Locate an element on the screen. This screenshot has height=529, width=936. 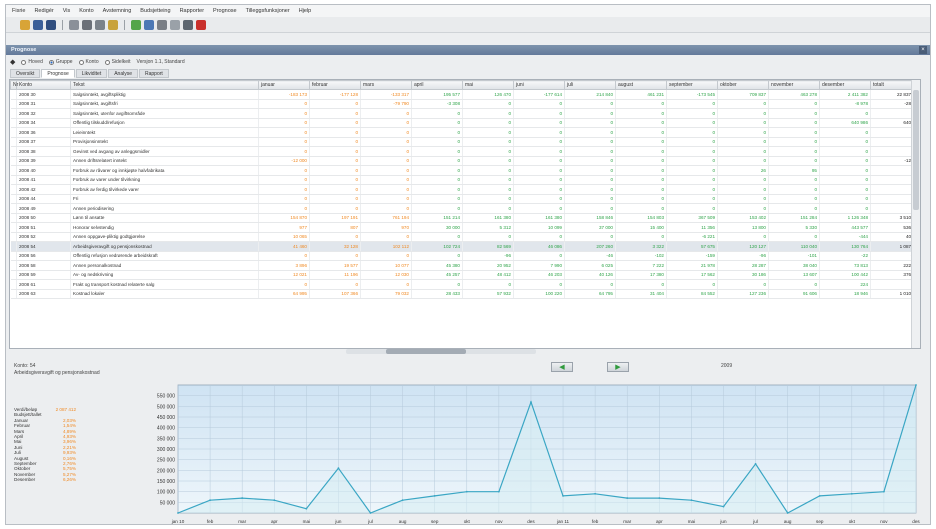
value-cell: 761 194 is located at coordinates (386, 218).